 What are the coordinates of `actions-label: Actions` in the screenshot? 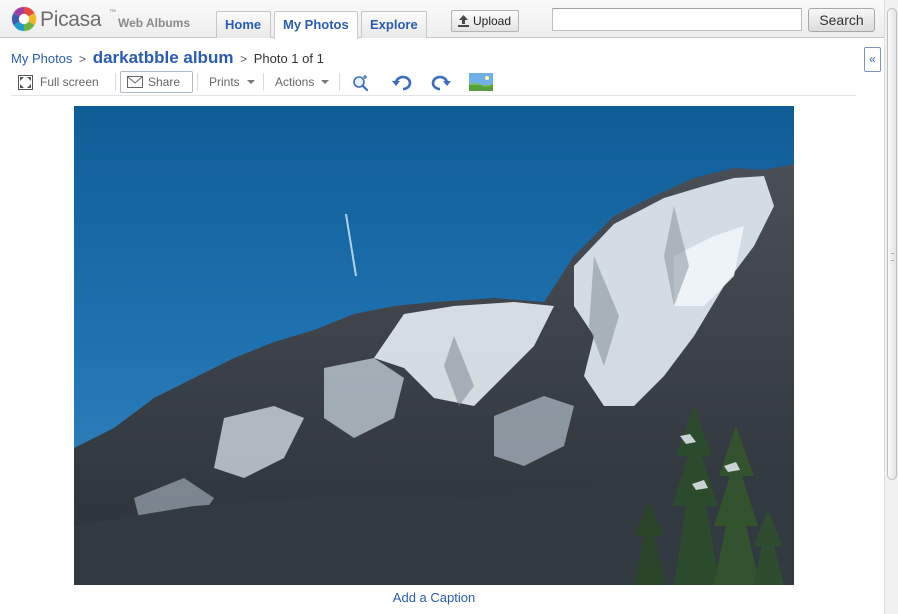 It's located at (295, 82).